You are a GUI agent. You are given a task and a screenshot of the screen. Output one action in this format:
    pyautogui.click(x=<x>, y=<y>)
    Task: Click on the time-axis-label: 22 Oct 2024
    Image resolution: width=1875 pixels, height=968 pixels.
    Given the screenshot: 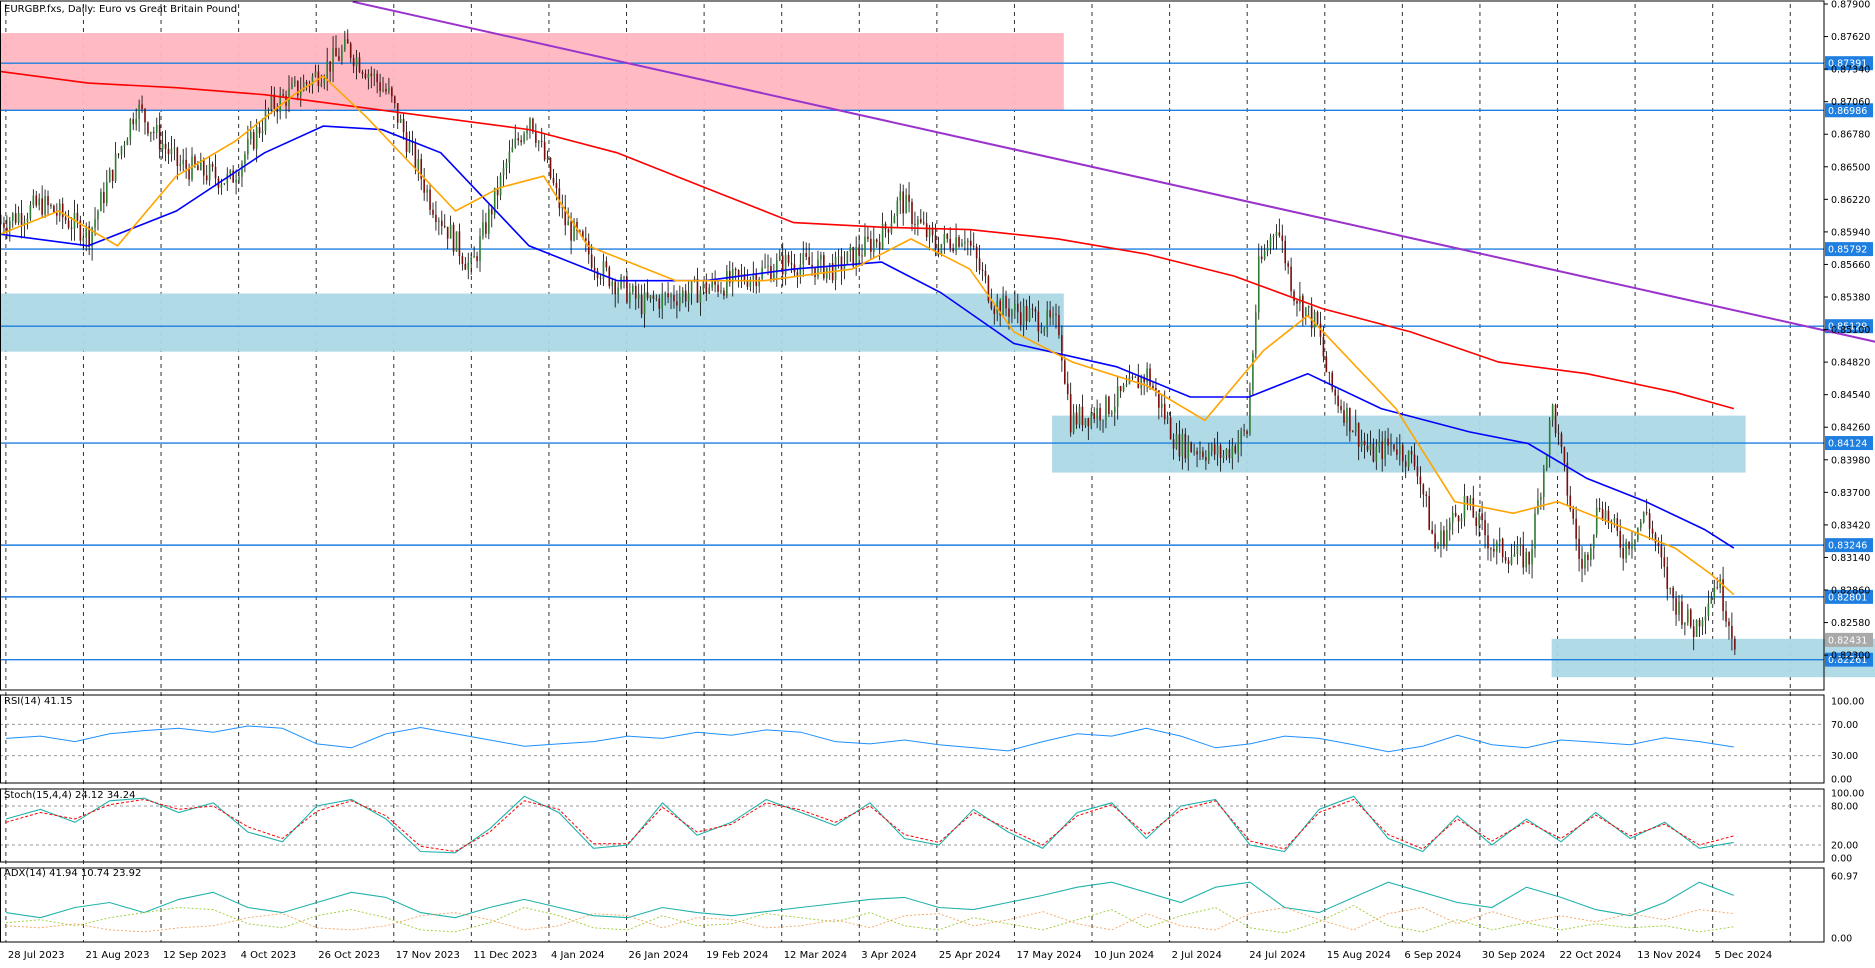 What is the action you would take?
    pyautogui.click(x=1591, y=955)
    